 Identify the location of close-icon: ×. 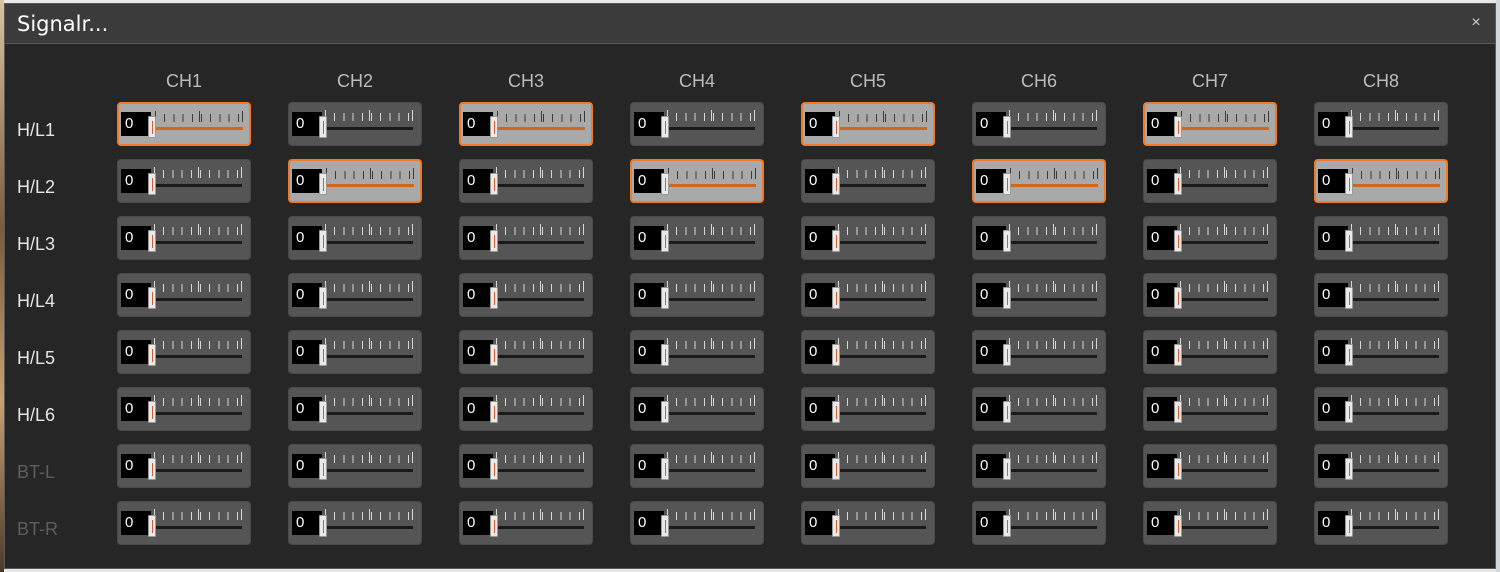
(1476, 23).